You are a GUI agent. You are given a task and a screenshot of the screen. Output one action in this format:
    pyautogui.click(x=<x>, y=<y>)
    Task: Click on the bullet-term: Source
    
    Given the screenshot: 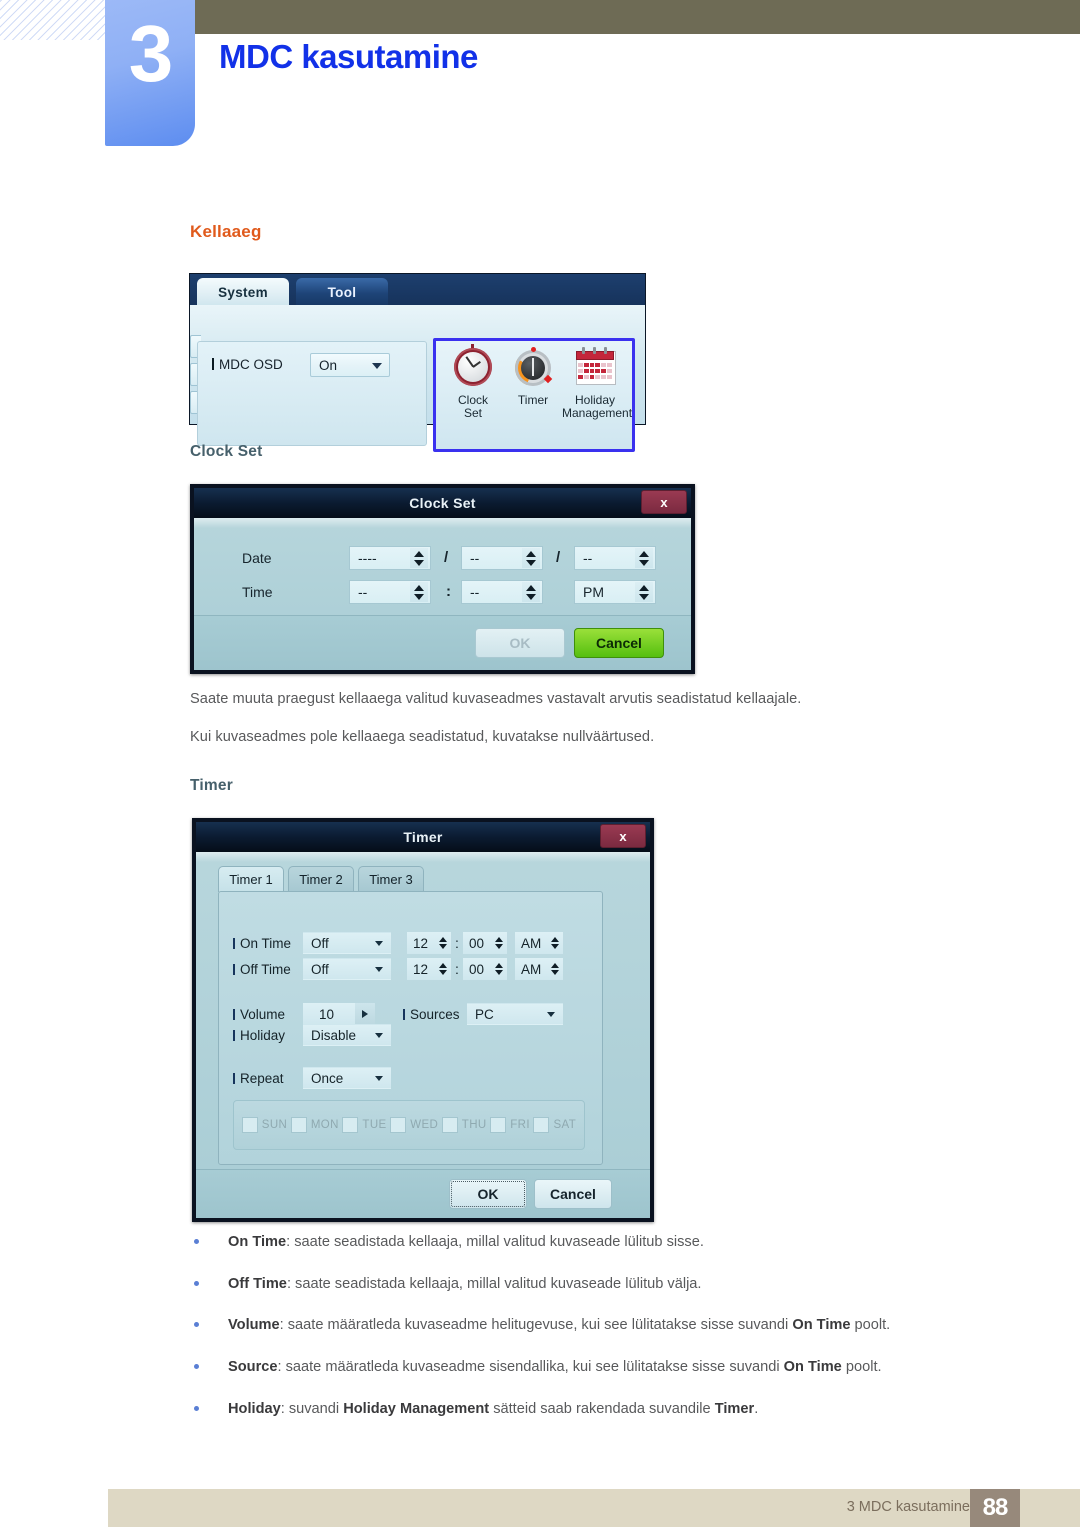 What is the action you would take?
    pyautogui.click(x=253, y=1367)
    